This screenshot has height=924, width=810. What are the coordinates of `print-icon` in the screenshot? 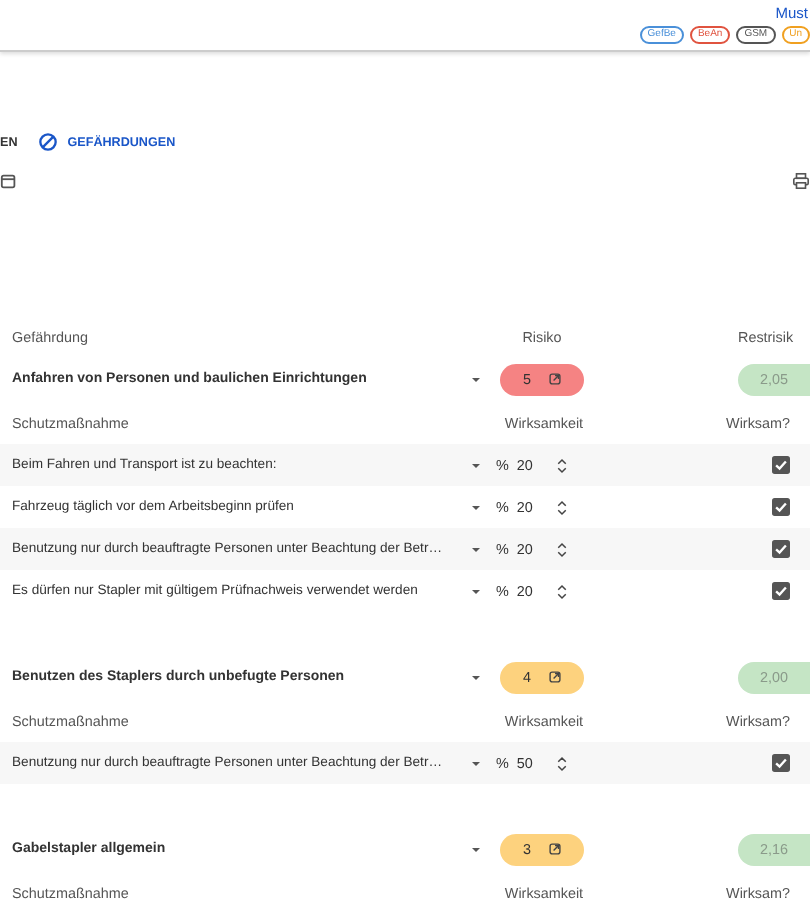 It's located at (801, 180).